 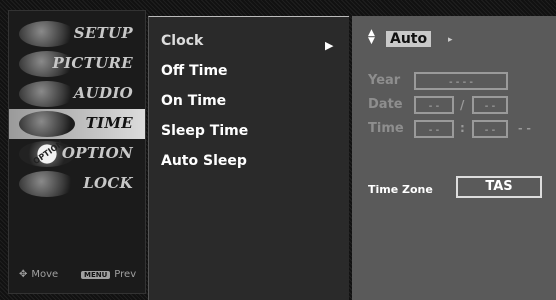 I want to click on move-hint: ✥ Move, so click(x=38, y=274).